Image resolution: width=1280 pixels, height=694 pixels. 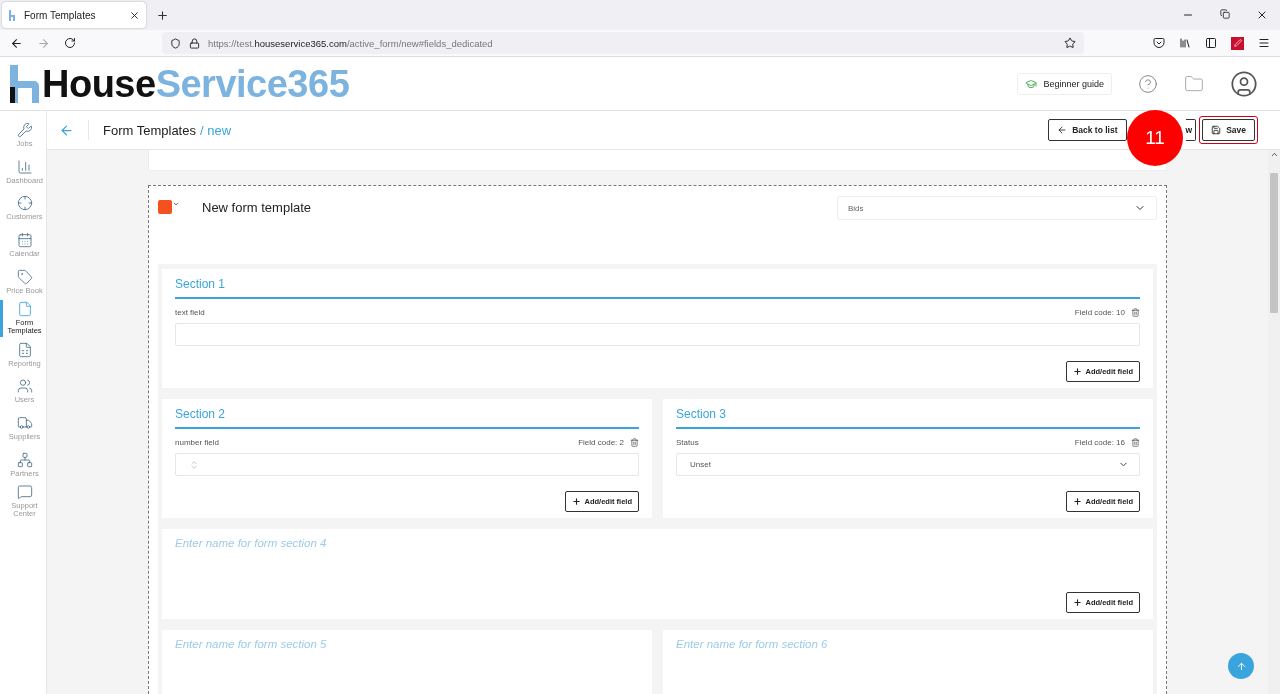 I want to click on caret-icon, so click(x=176, y=204).